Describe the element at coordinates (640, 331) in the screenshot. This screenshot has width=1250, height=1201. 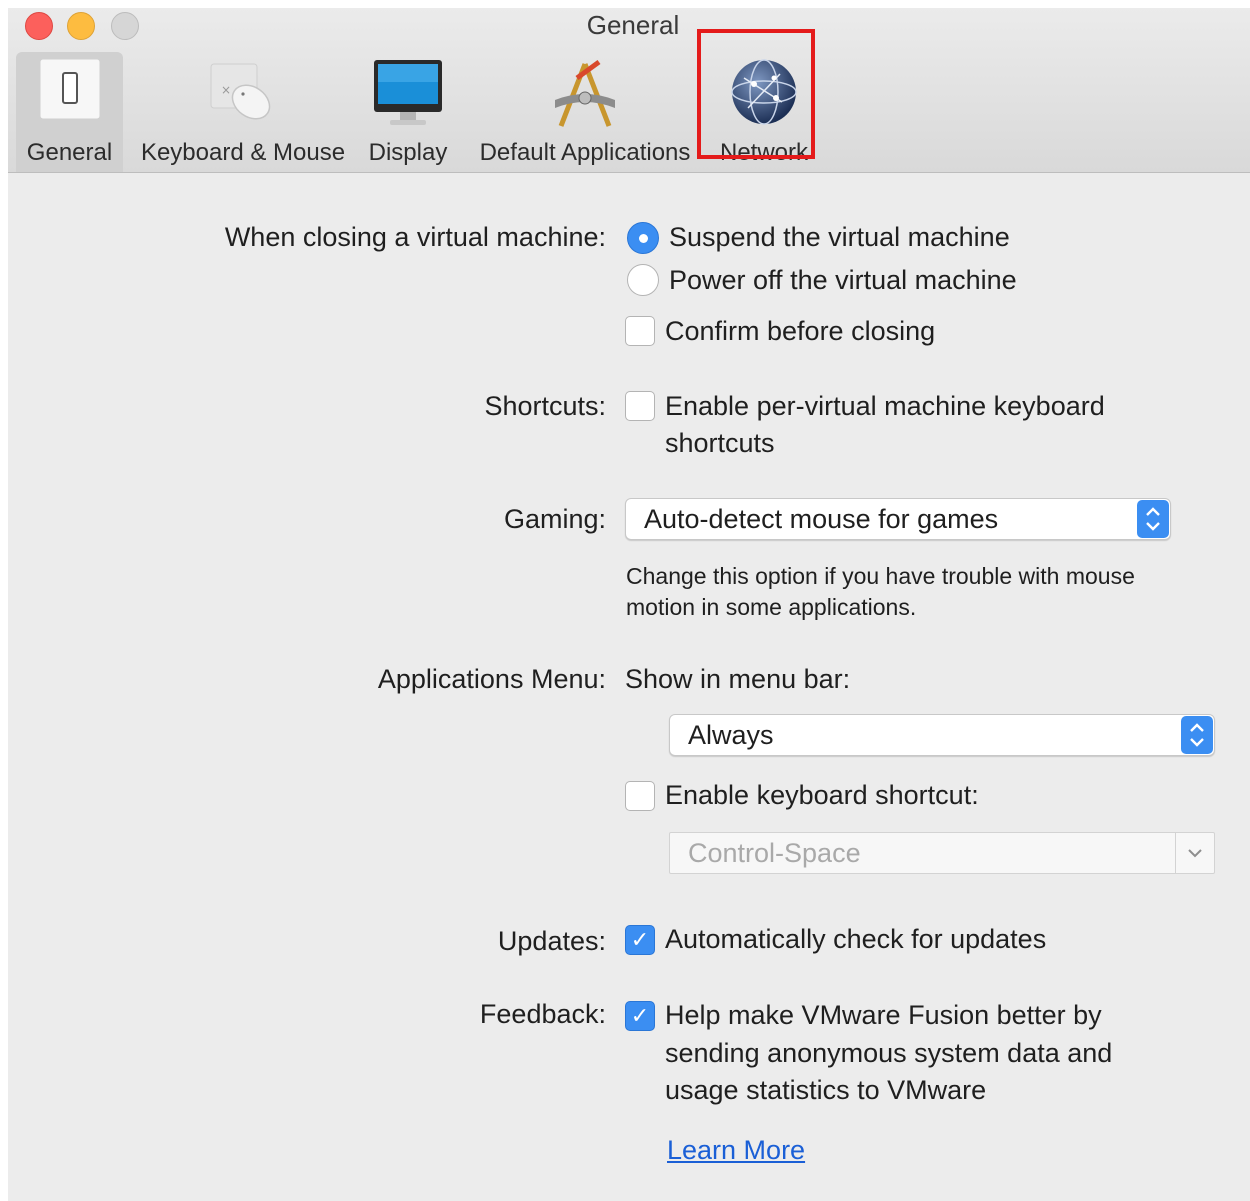
I see `confirm-closing-checkbox` at that location.